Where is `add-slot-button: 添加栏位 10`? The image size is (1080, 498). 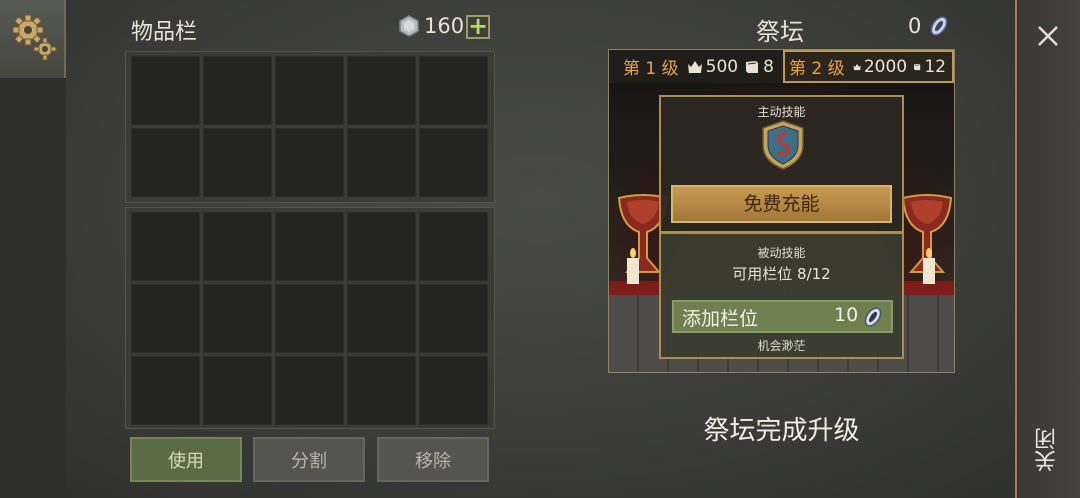
add-slot-button: 添加栏位 10 is located at coordinates (782, 316).